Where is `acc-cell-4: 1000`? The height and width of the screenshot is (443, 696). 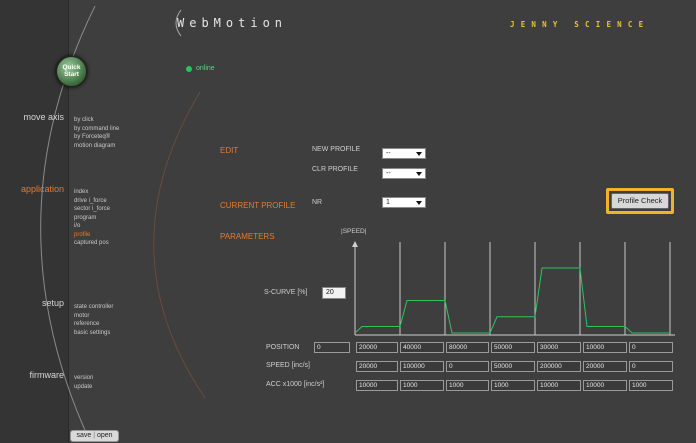 acc-cell-4: 1000 is located at coordinates (513, 385).